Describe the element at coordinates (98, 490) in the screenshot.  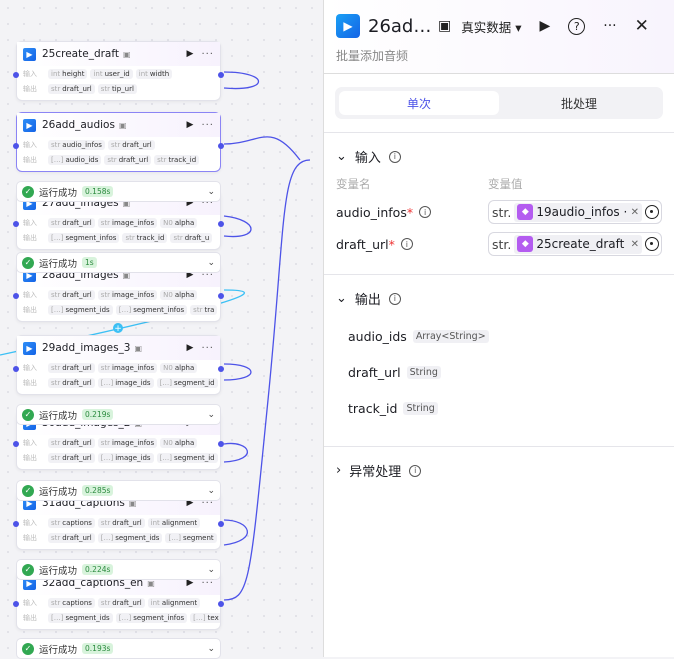
I see `run-time-badge: 0.285s` at that location.